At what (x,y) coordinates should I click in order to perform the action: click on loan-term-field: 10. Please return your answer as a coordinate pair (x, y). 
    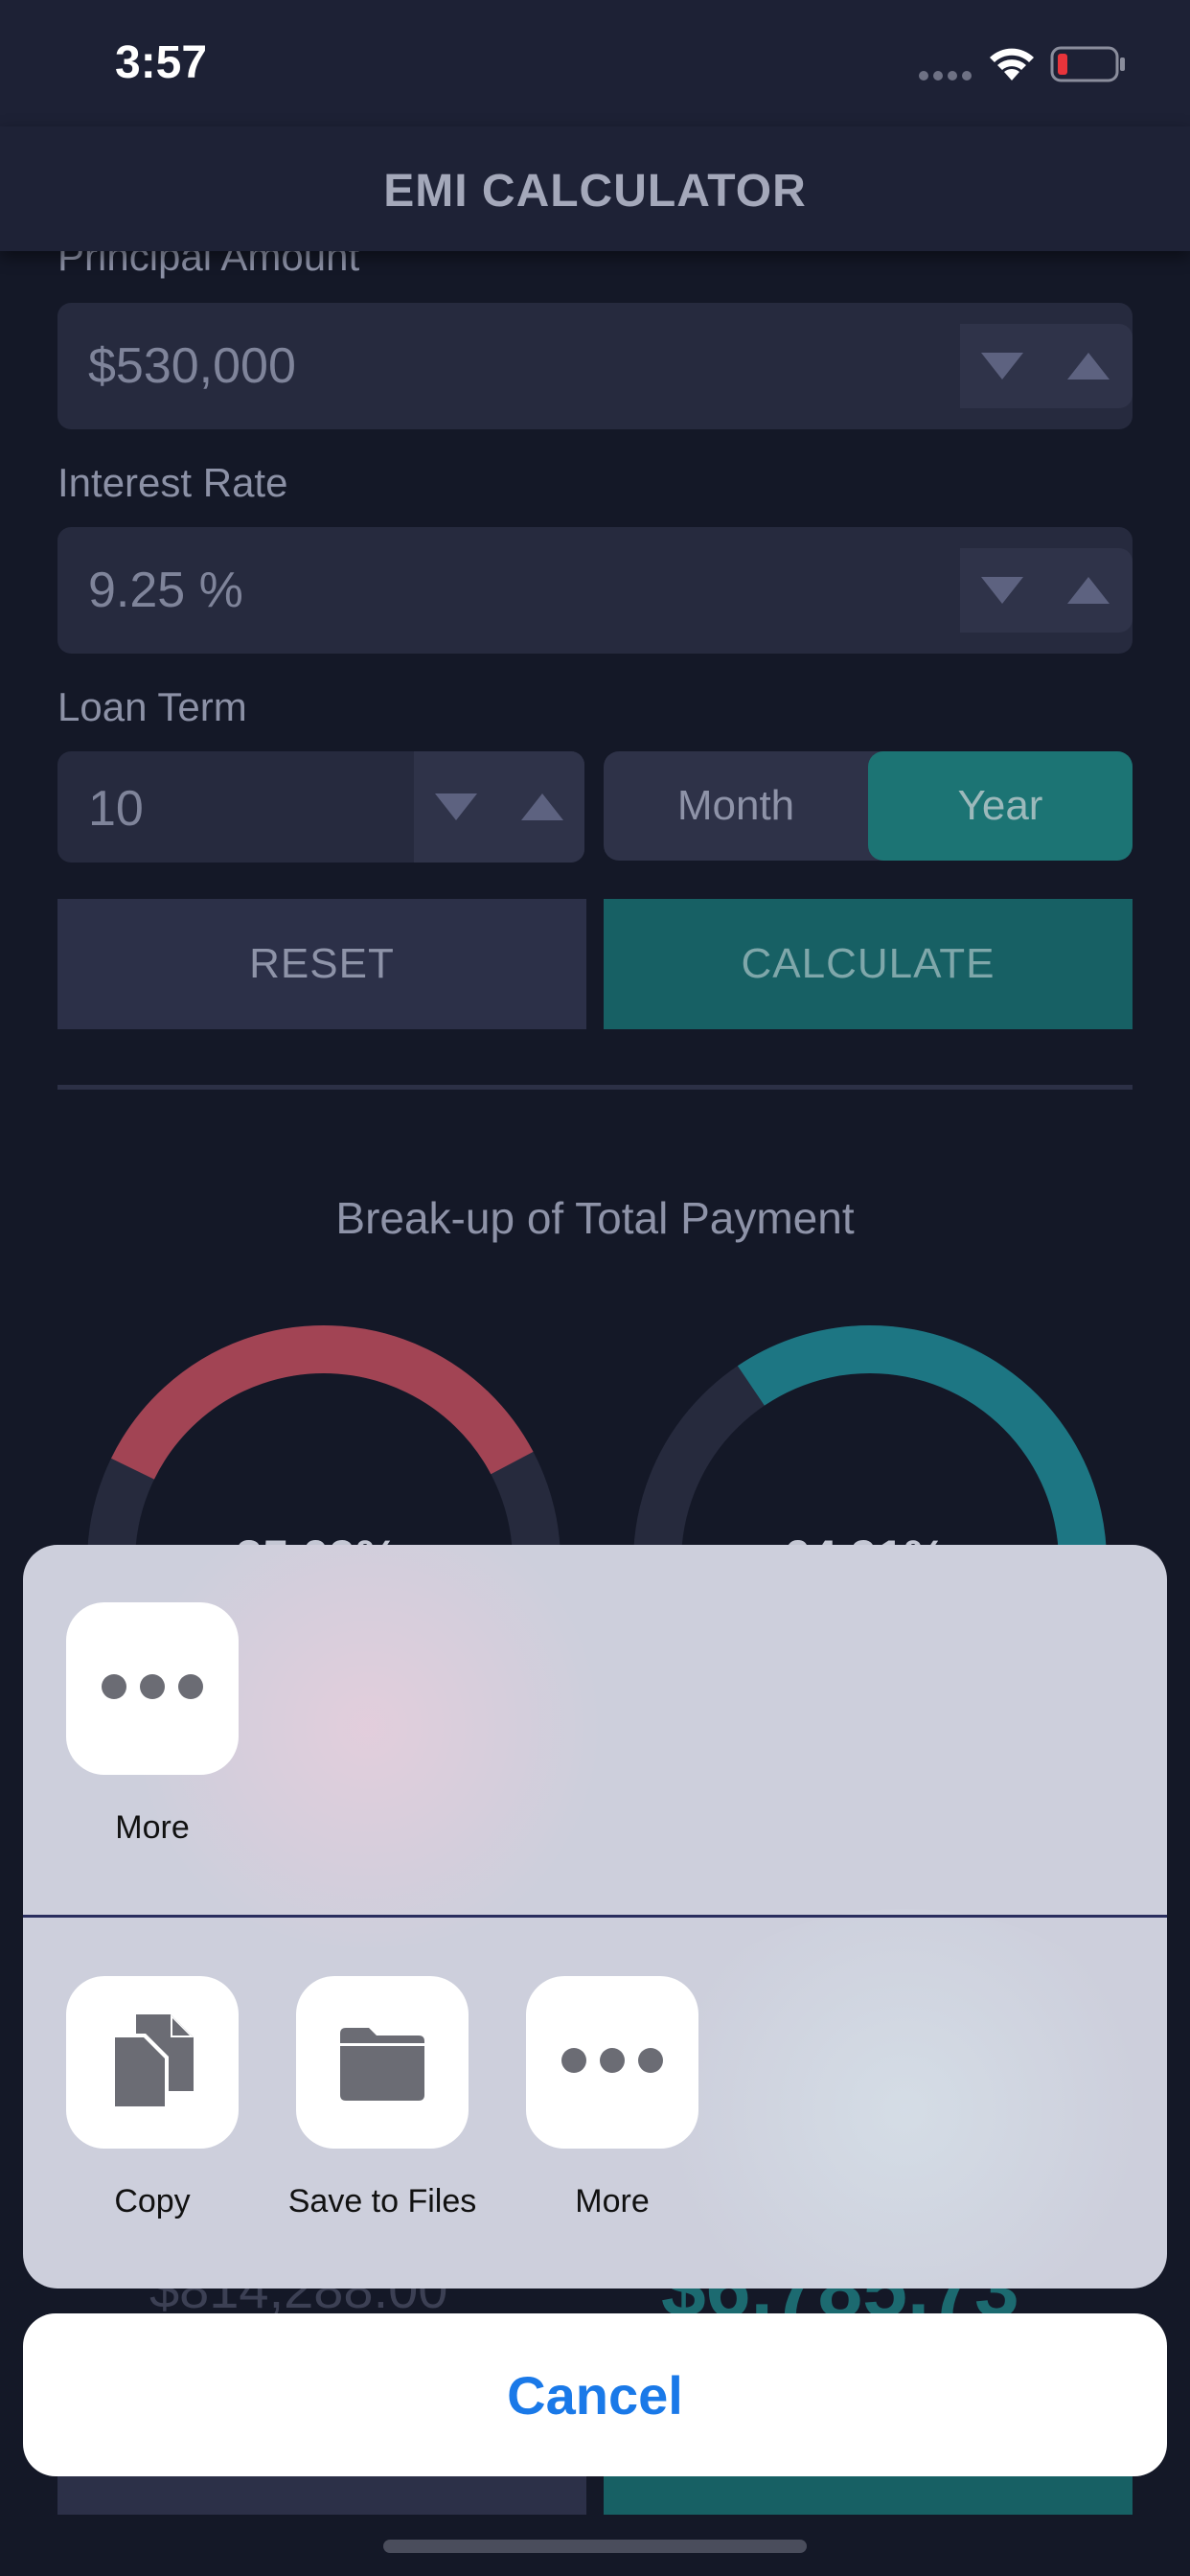
    Looking at the image, I should click on (320, 806).